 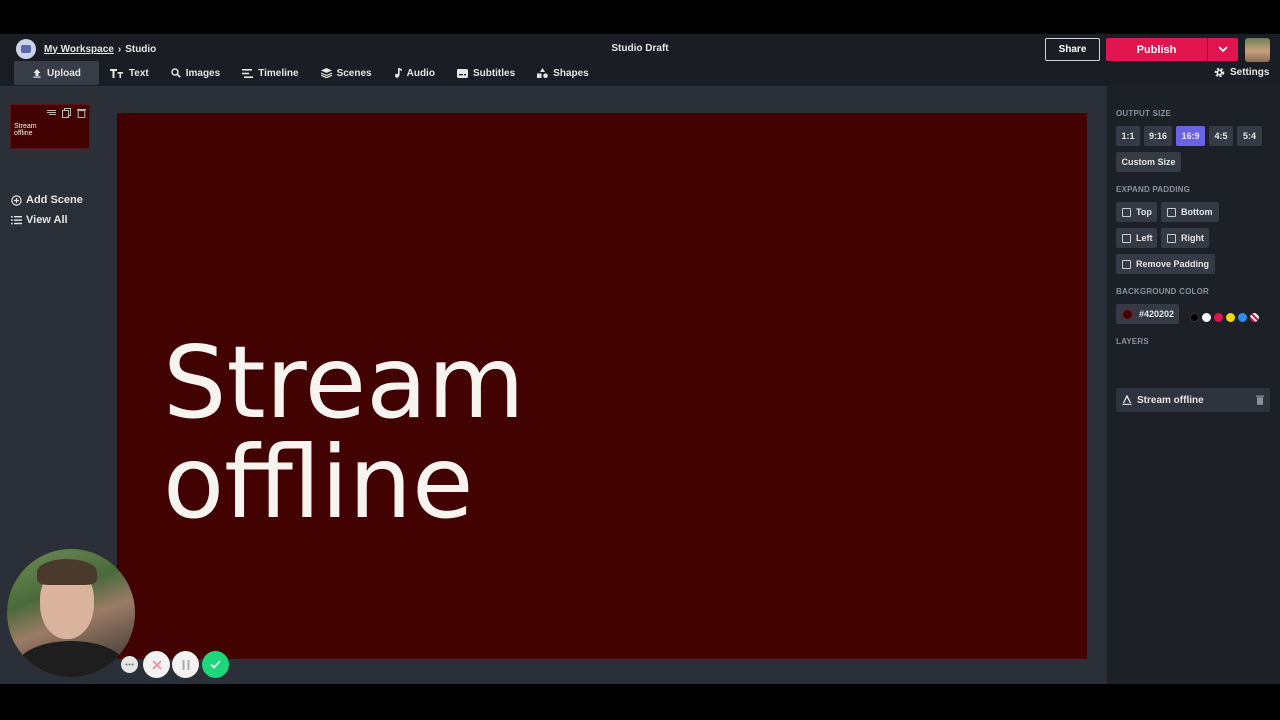 I want to click on toolbar-upload-label: Upload, so click(x=64, y=73).